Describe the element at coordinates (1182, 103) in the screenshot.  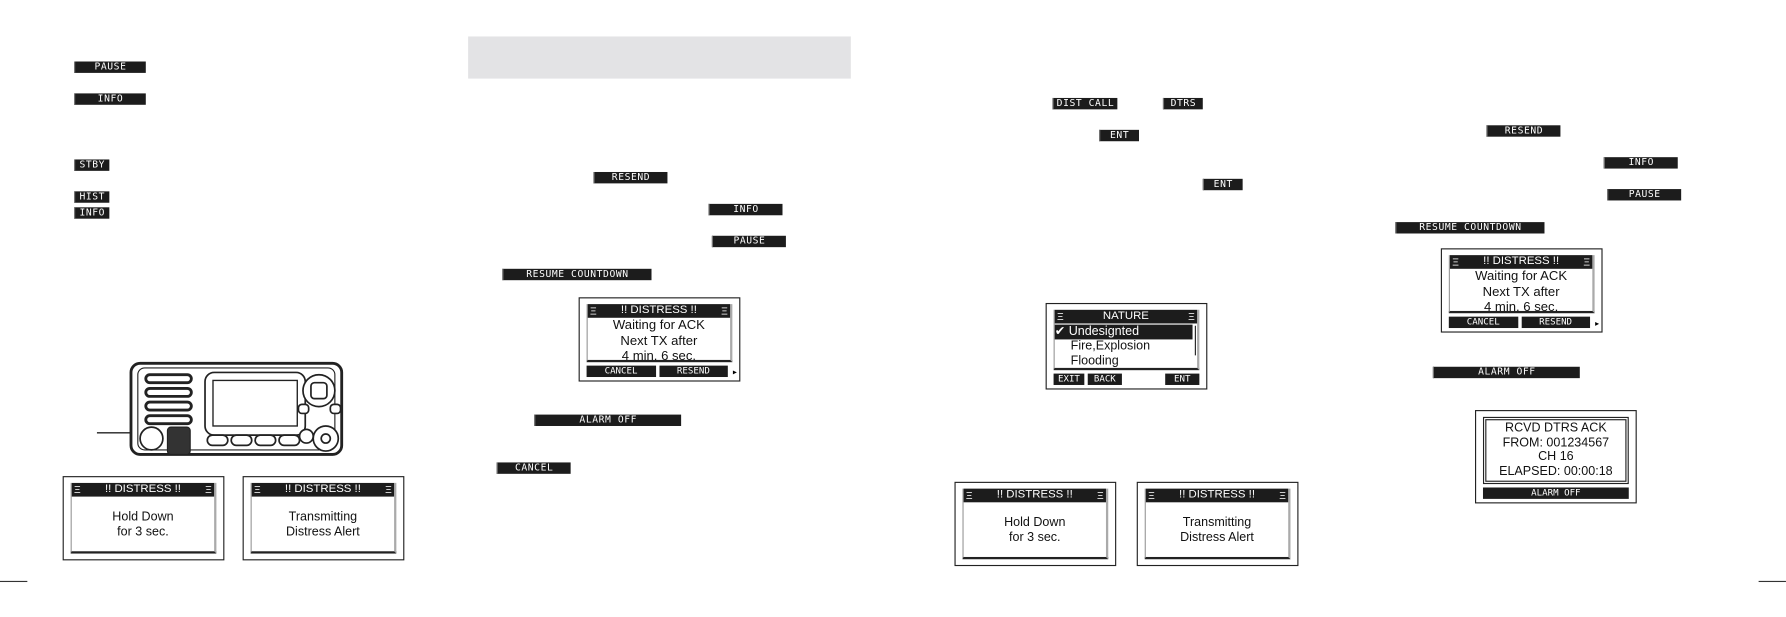
I see `dtrs-key: DTRS` at that location.